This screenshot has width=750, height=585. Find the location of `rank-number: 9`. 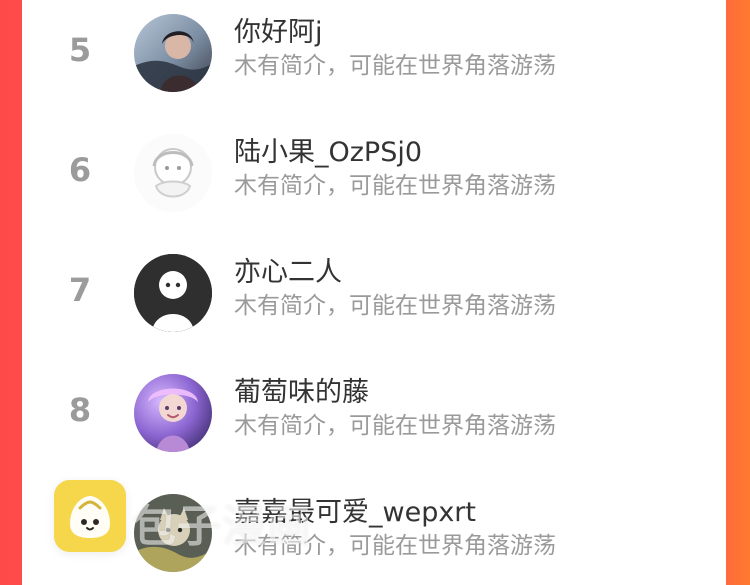

rank-number: 9 is located at coordinates (80, 530).